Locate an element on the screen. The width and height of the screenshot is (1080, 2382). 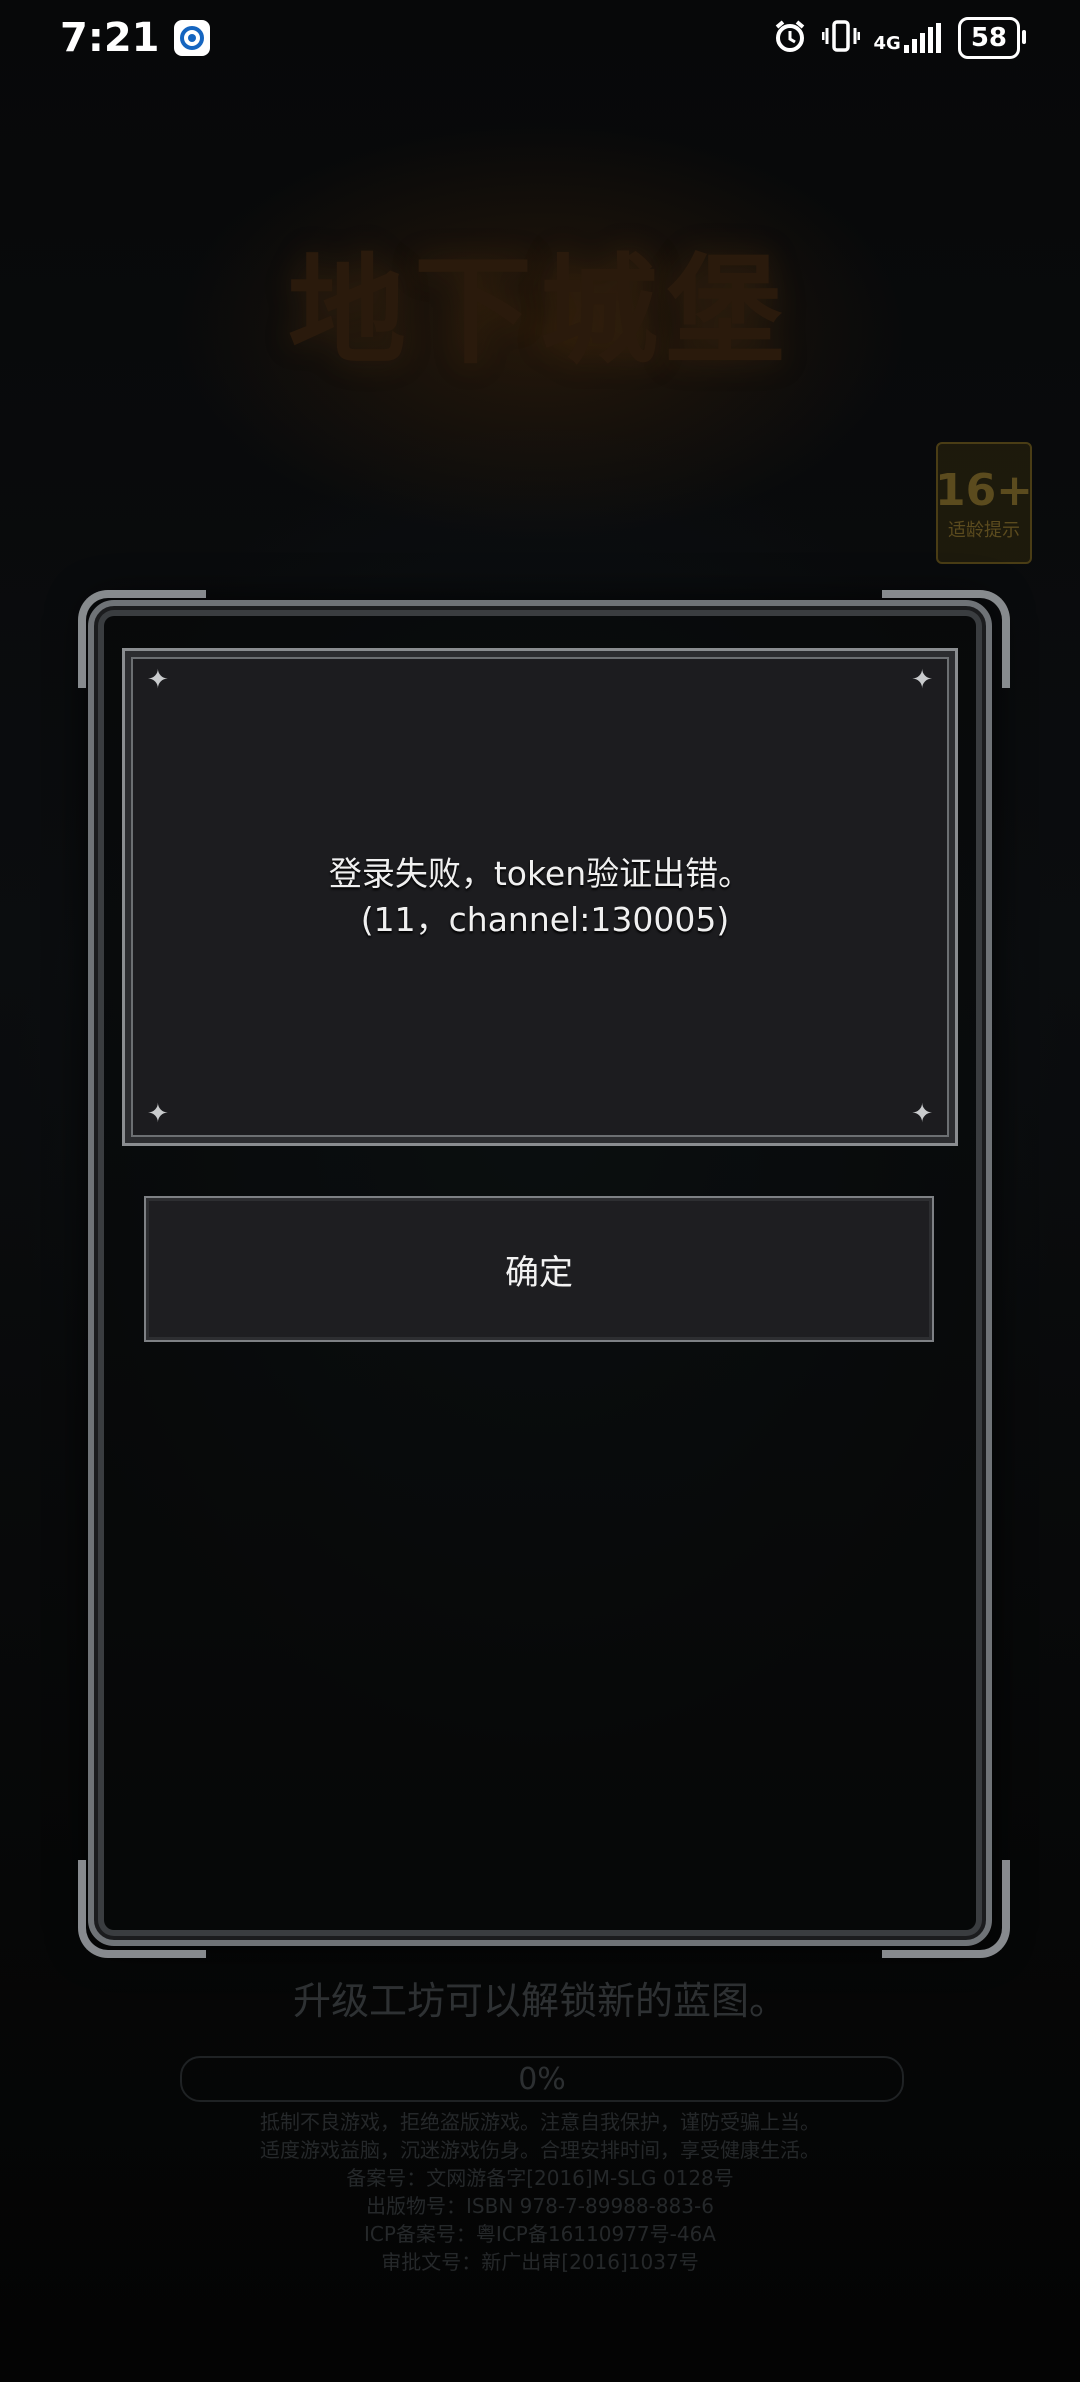
alarm-icon is located at coordinates (790, 38).